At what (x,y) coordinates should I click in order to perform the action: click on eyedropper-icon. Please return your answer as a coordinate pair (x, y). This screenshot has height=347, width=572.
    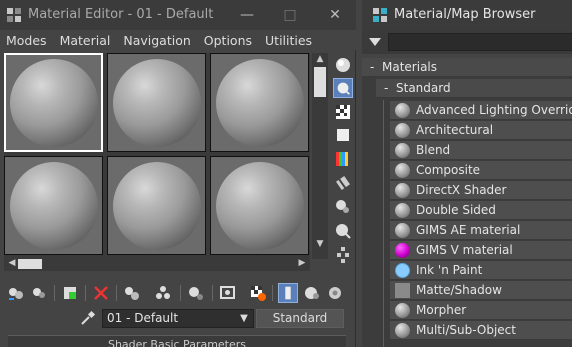
    Looking at the image, I should click on (88, 318).